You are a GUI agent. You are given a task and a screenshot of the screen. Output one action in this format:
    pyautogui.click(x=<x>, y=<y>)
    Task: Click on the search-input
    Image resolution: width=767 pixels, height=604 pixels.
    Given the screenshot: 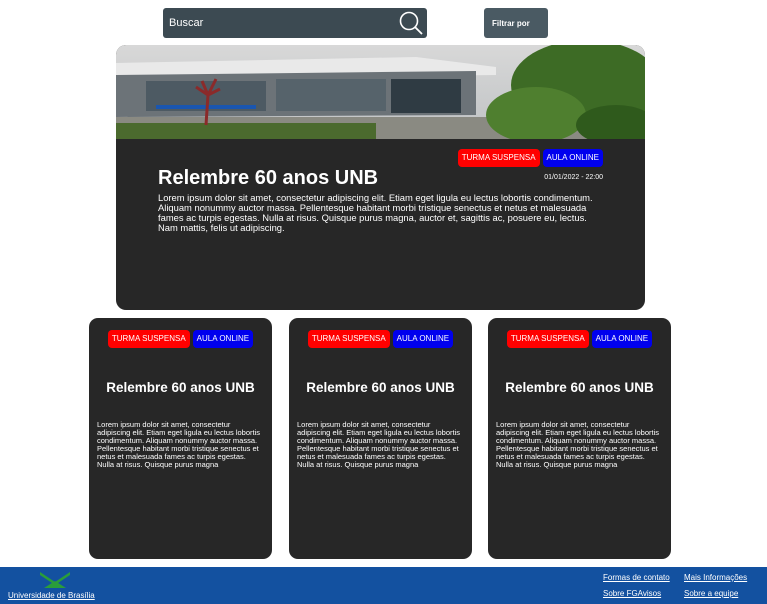 What is the action you would take?
    pyautogui.click(x=275, y=23)
    